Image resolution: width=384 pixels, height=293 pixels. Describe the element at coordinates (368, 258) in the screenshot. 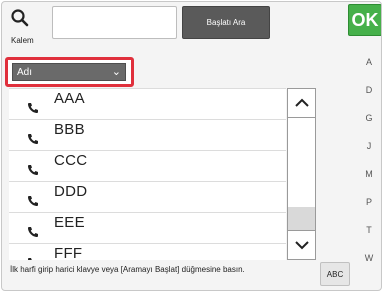

I see `index-letter: W` at that location.